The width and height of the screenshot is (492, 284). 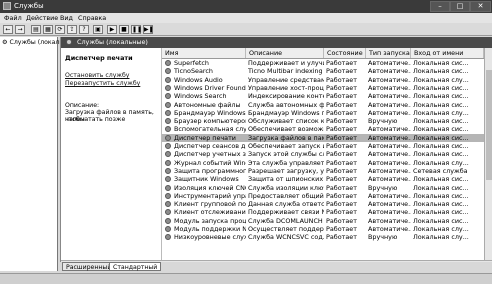 What do you see at coordinates (8, 29) in the screenshot?
I see `back-icon: ←` at bounding box center [8, 29].